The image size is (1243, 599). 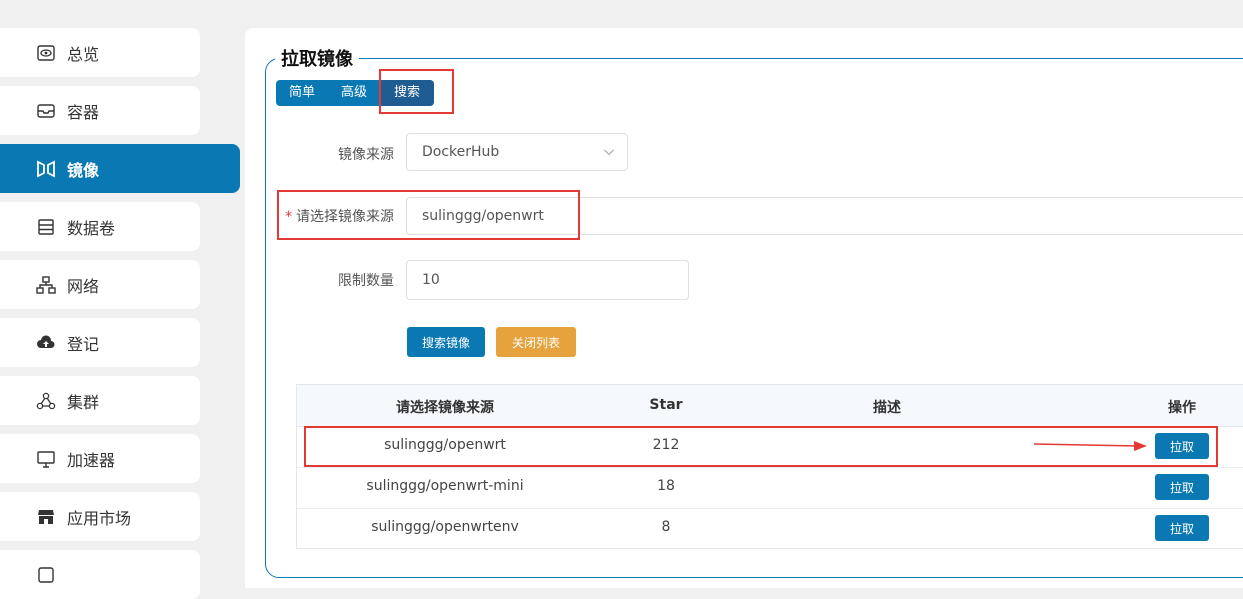 What do you see at coordinates (547, 280) in the screenshot?
I see `limit-input: 10` at bounding box center [547, 280].